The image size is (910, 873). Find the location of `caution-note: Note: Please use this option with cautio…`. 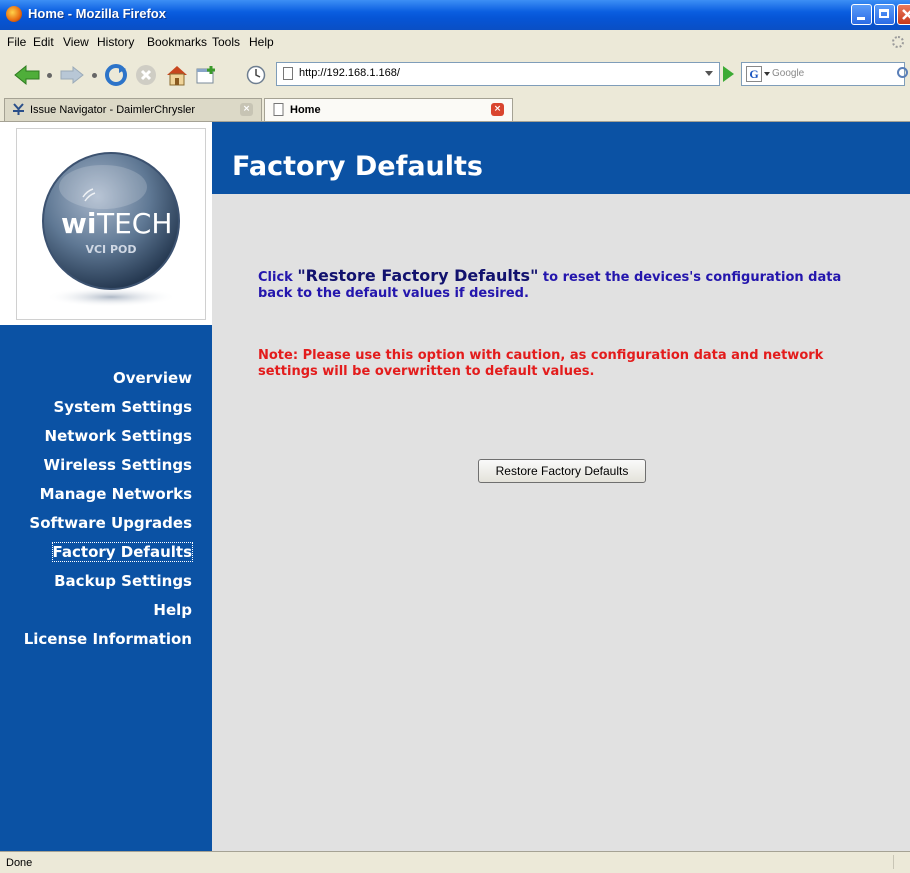

caution-note: Note: Please use this option with cautio… is located at coordinates (541, 363).